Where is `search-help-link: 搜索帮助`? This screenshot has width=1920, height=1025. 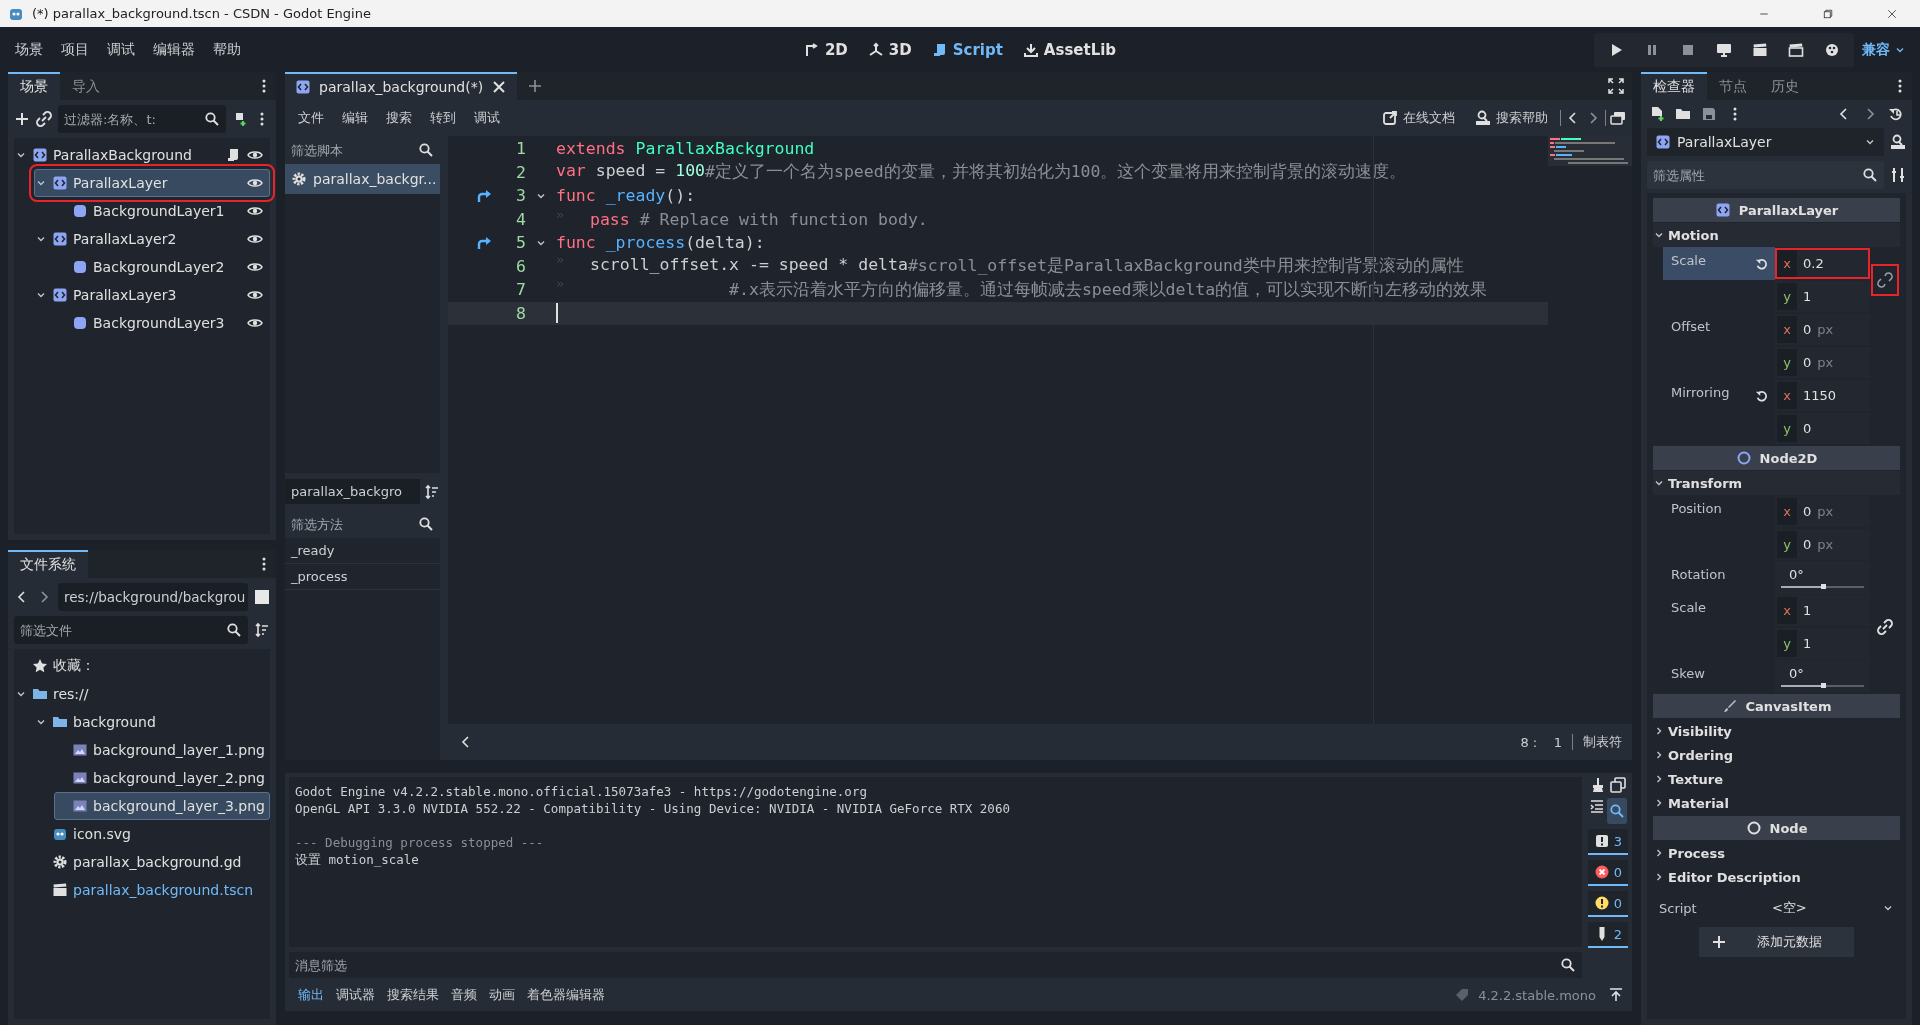
search-help-link: 搜索帮助 is located at coordinates (1511, 118).